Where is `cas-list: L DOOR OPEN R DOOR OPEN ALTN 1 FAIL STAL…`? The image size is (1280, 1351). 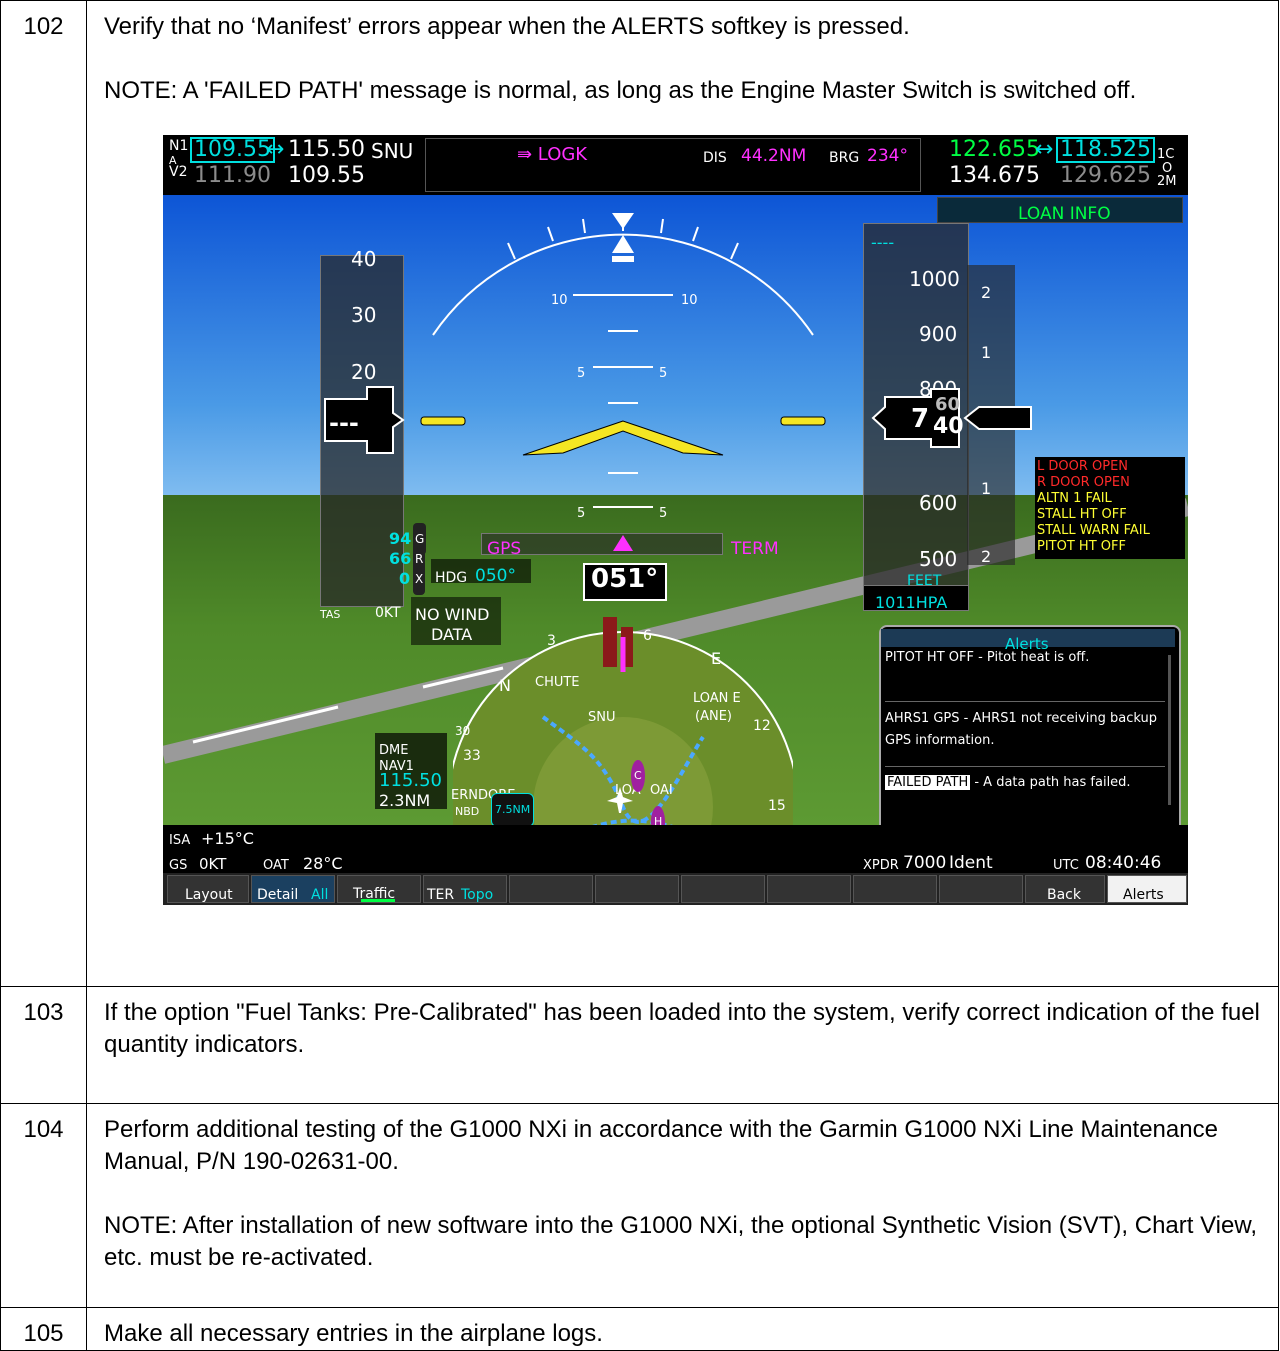 cas-list: L DOOR OPEN R DOOR OPEN ALTN 1 FAIL STAL… is located at coordinates (1111, 507).